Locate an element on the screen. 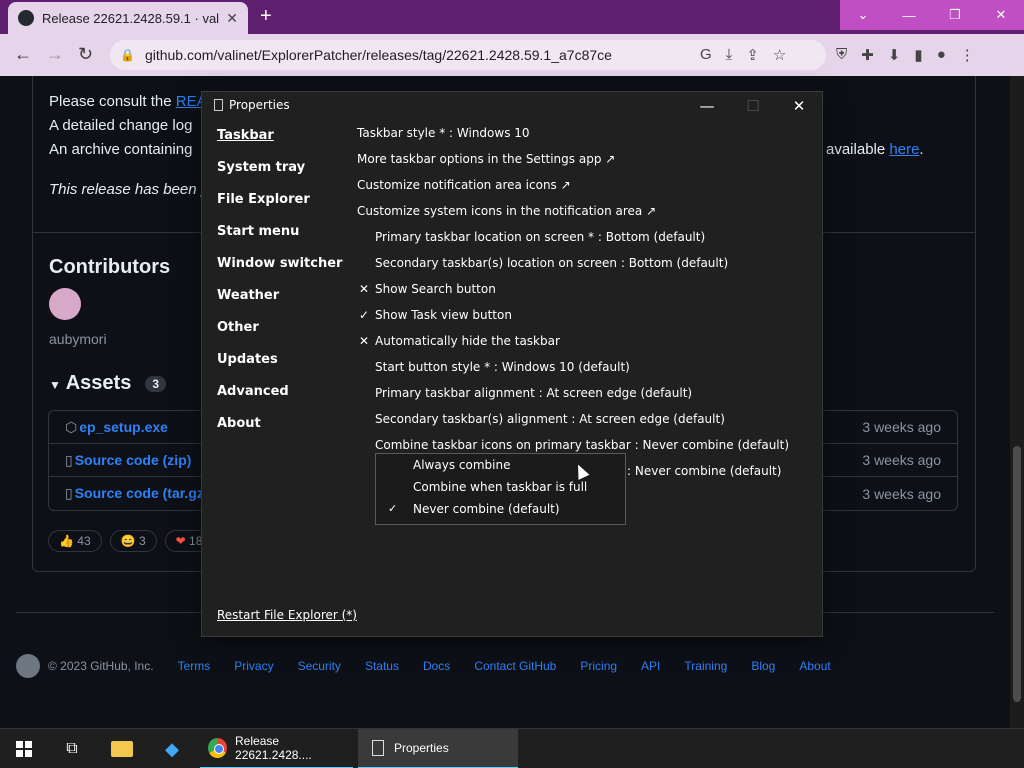 This screenshot has height=768, width=1024. menu-item-combine-when-full: Combine when taskbar is full is located at coordinates (500, 487).